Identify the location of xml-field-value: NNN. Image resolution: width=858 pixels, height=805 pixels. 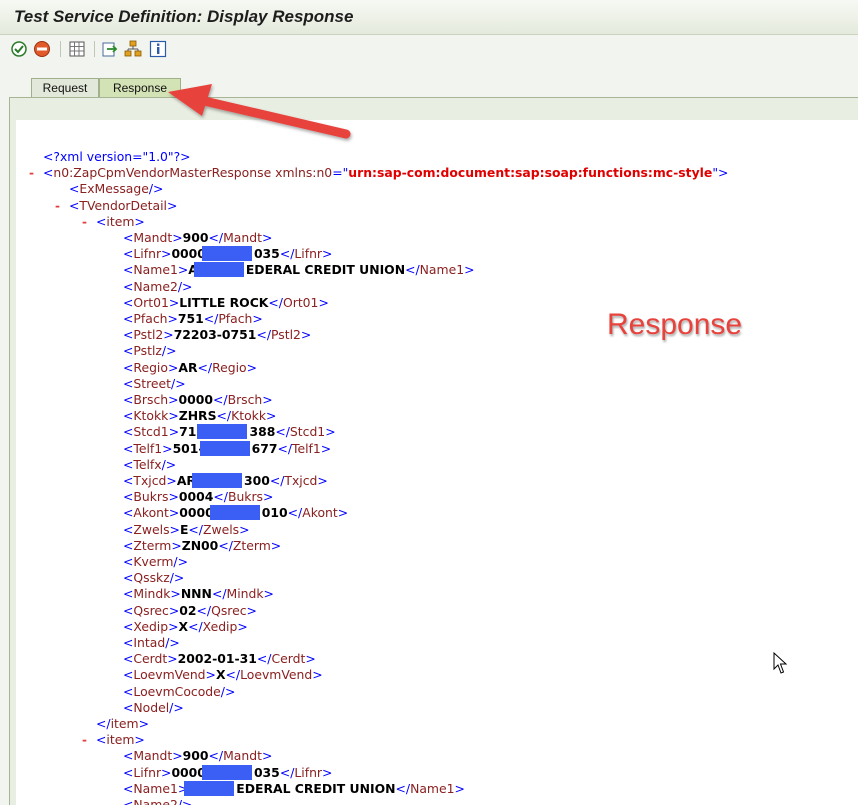
(196, 594).